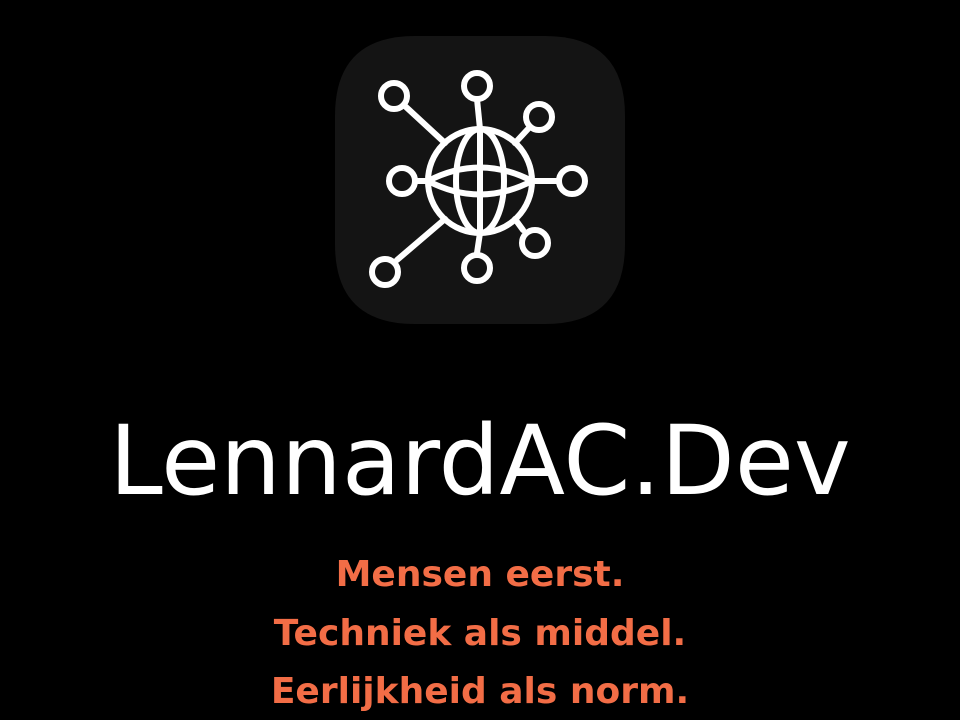 The image size is (960, 720). I want to click on network-globe-icon, so click(480, 180).